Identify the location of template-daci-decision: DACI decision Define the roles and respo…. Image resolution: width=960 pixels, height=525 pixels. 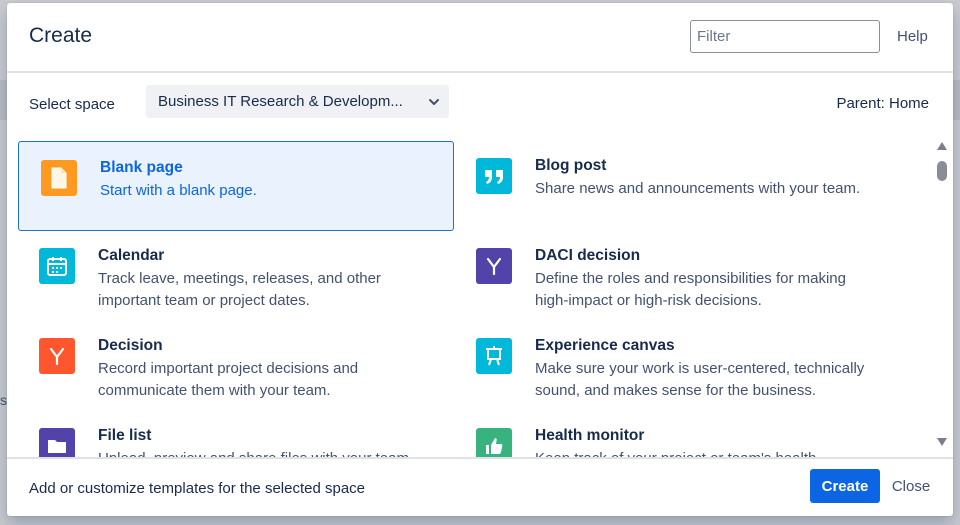
(673, 276).